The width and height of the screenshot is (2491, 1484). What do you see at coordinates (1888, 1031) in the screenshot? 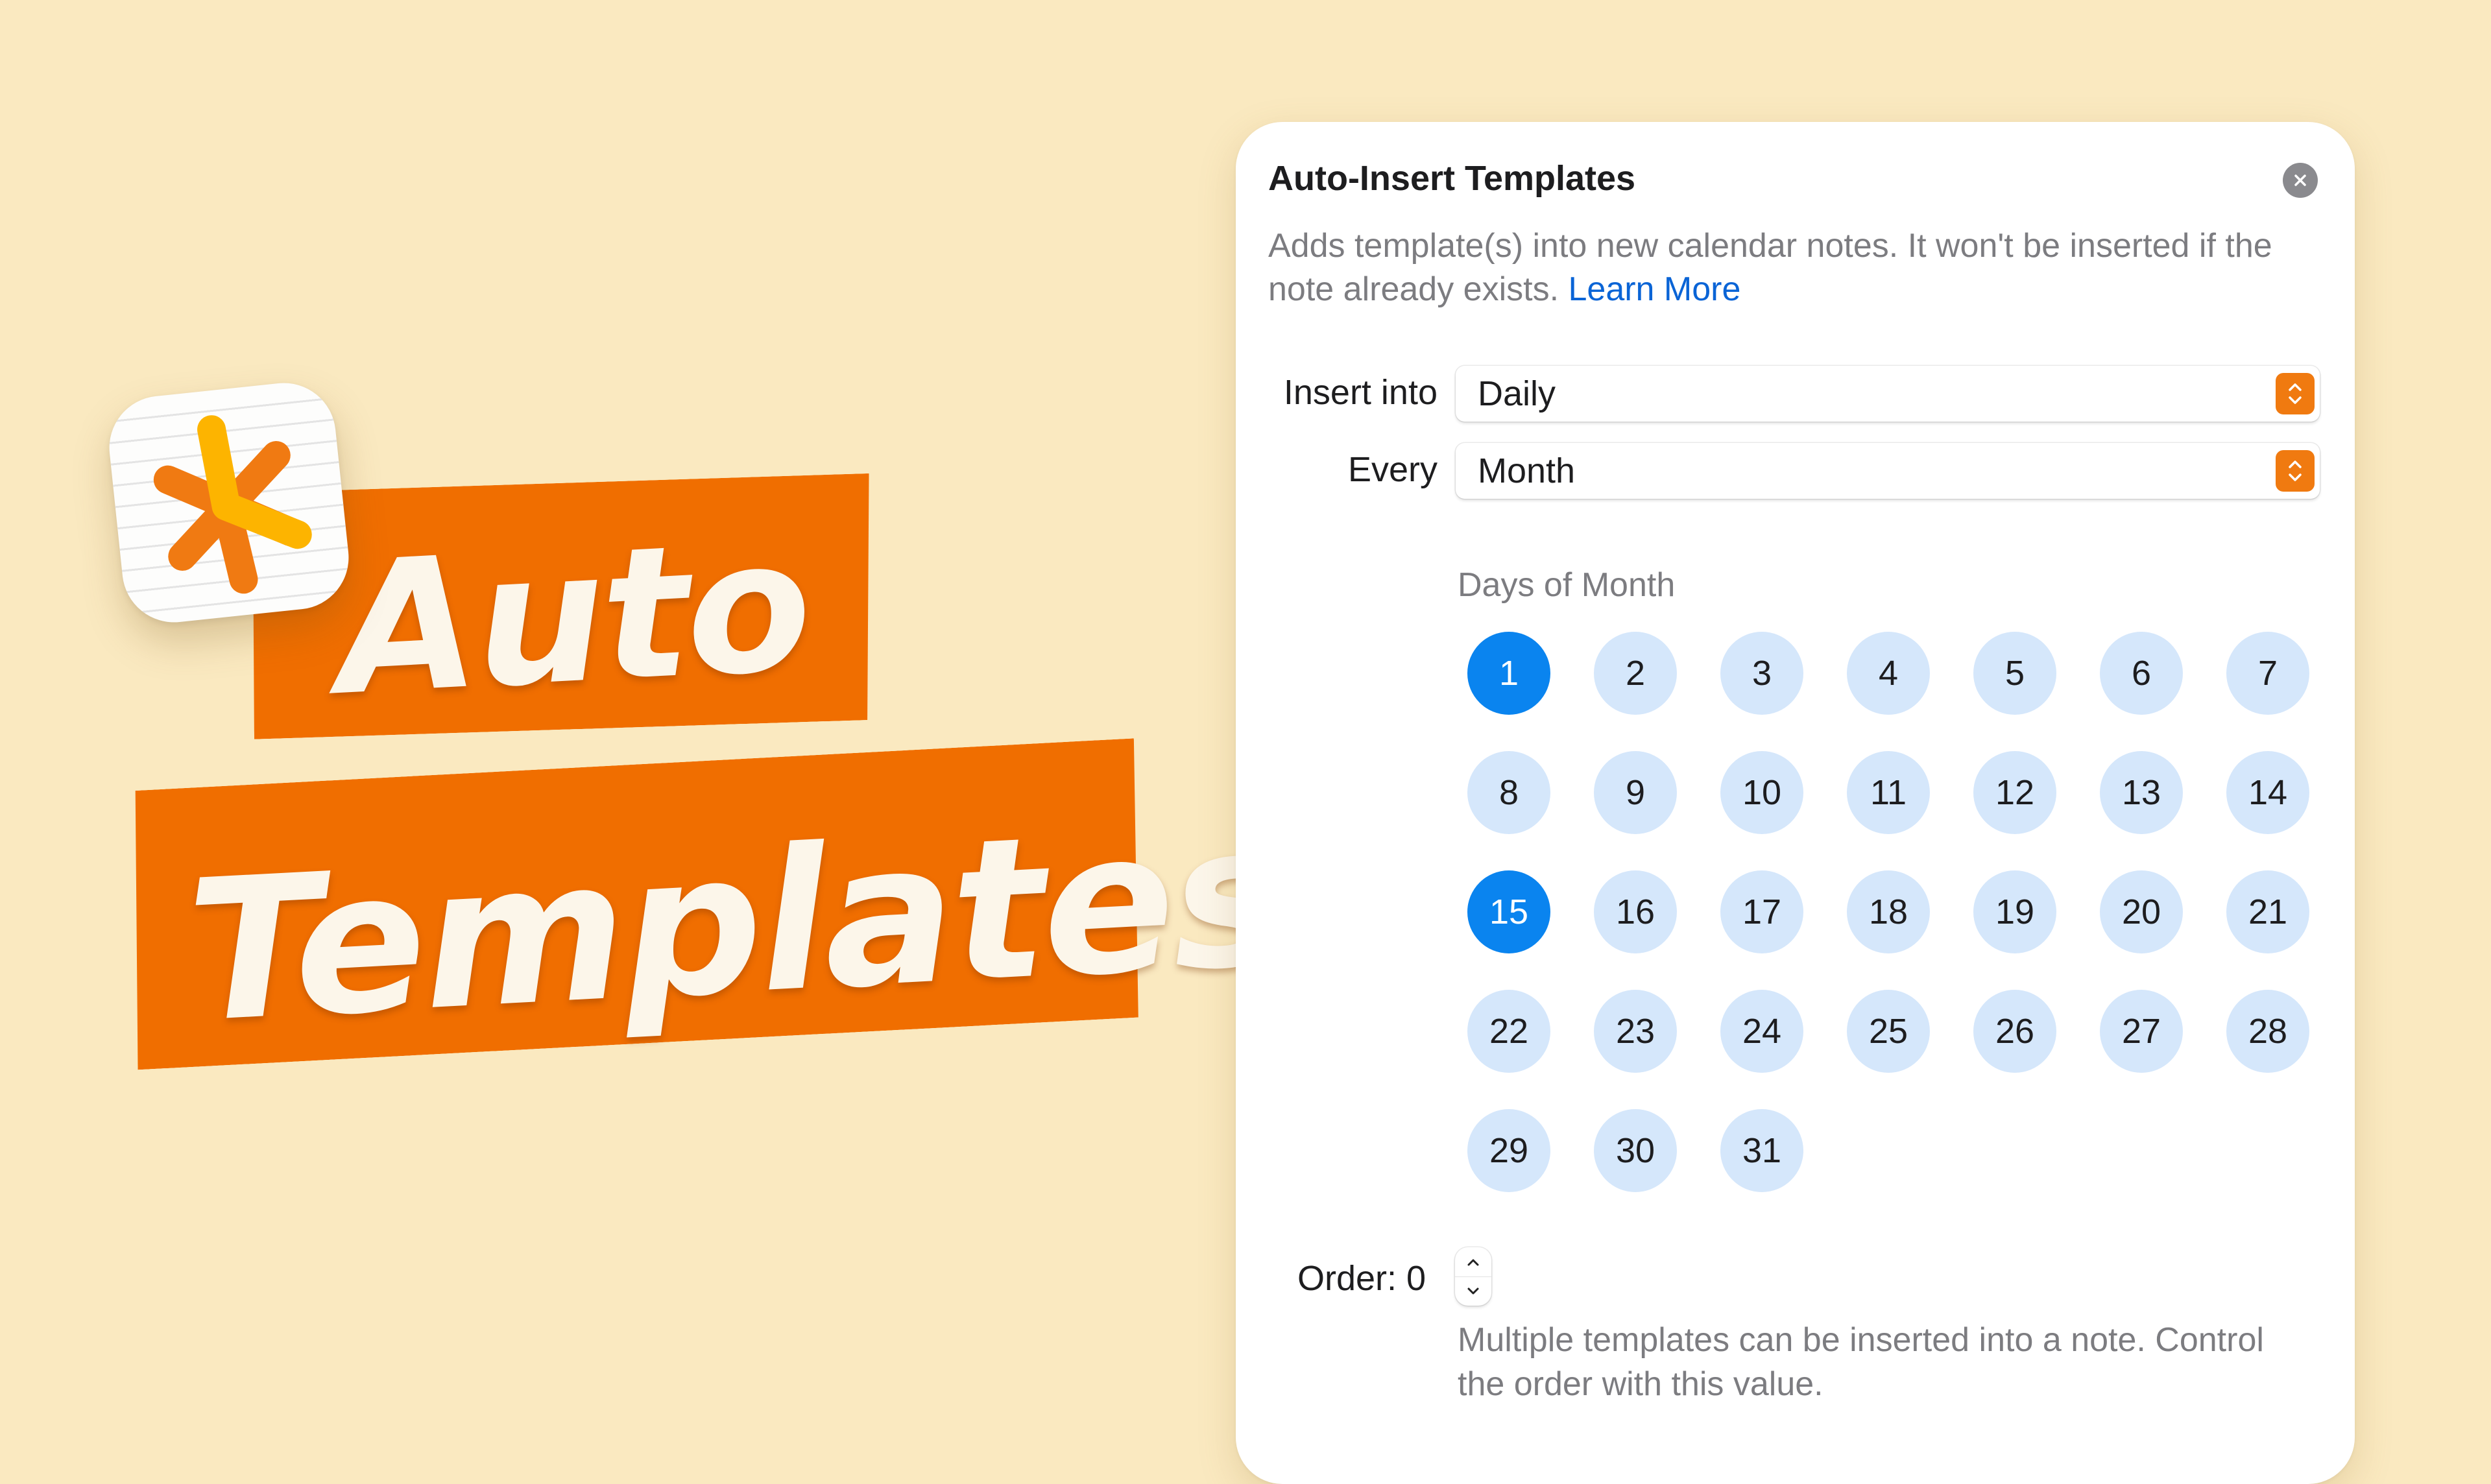
I see `day-button-25: 25` at bounding box center [1888, 1031].